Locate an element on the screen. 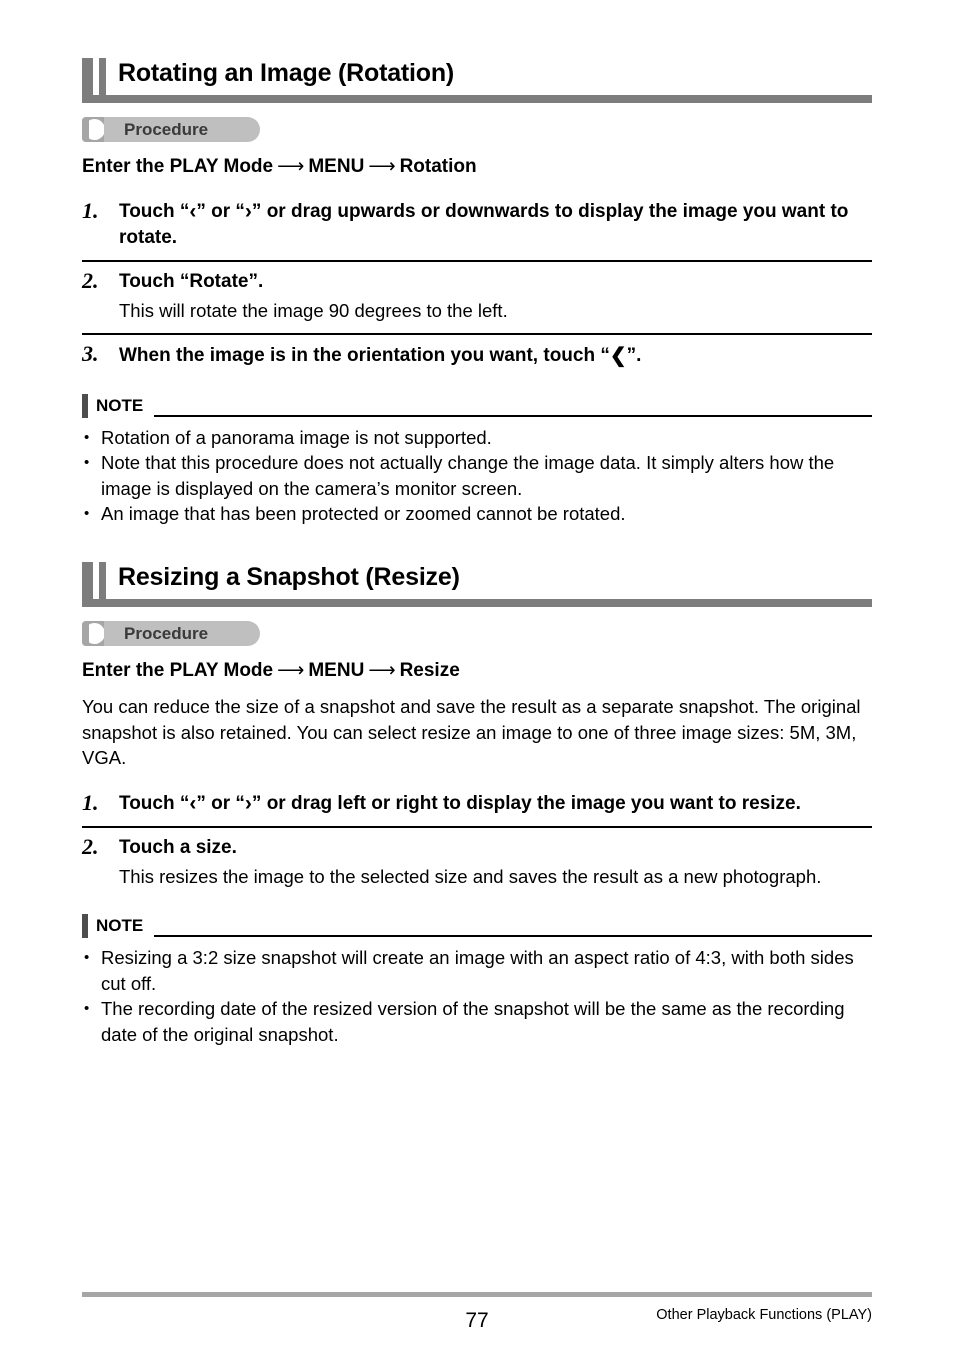 The height and width of the screenshot is (1357, 954). menu-path-part3: Resize is located at coordinates (429, 670).